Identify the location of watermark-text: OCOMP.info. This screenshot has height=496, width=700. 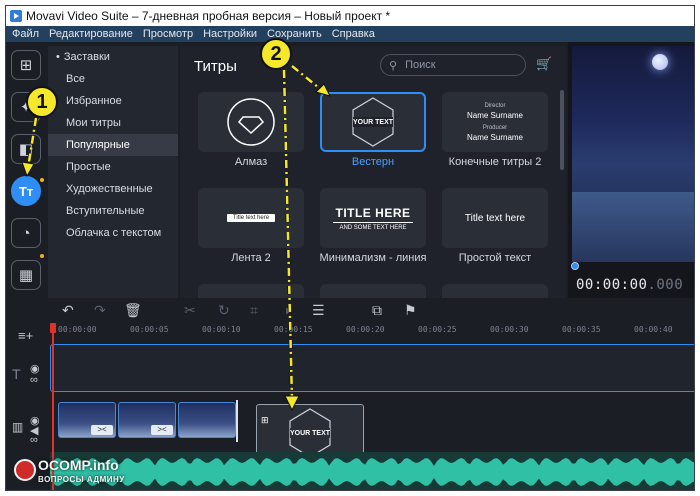
(78, 465).